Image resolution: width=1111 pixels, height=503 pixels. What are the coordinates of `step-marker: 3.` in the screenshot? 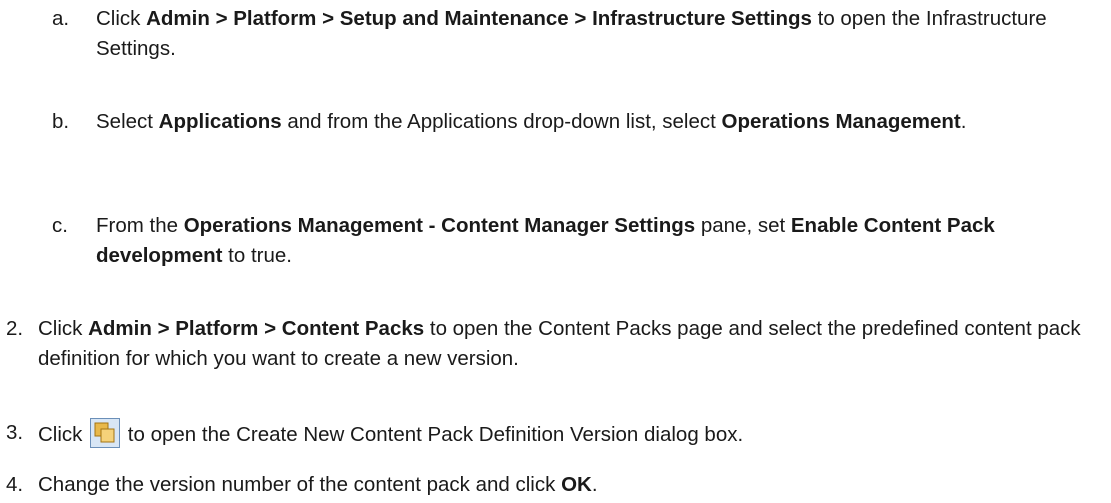 It's located at (15, 432).